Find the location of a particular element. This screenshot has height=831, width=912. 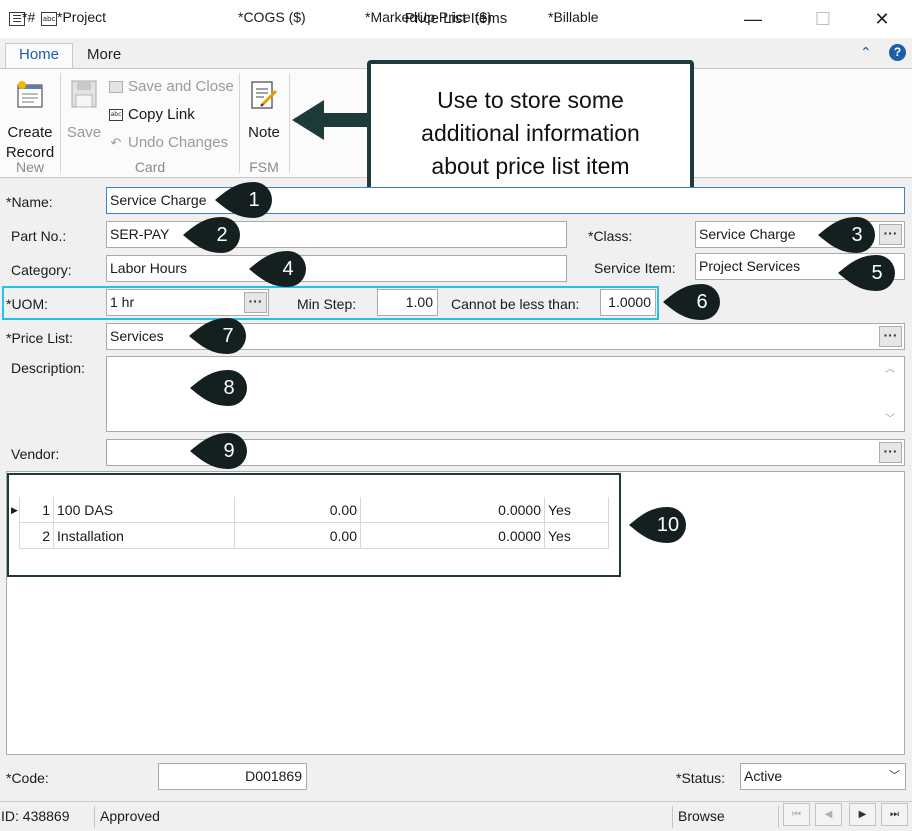

grid-cell-project: 100 DAS is located at coordinates (144, 510).